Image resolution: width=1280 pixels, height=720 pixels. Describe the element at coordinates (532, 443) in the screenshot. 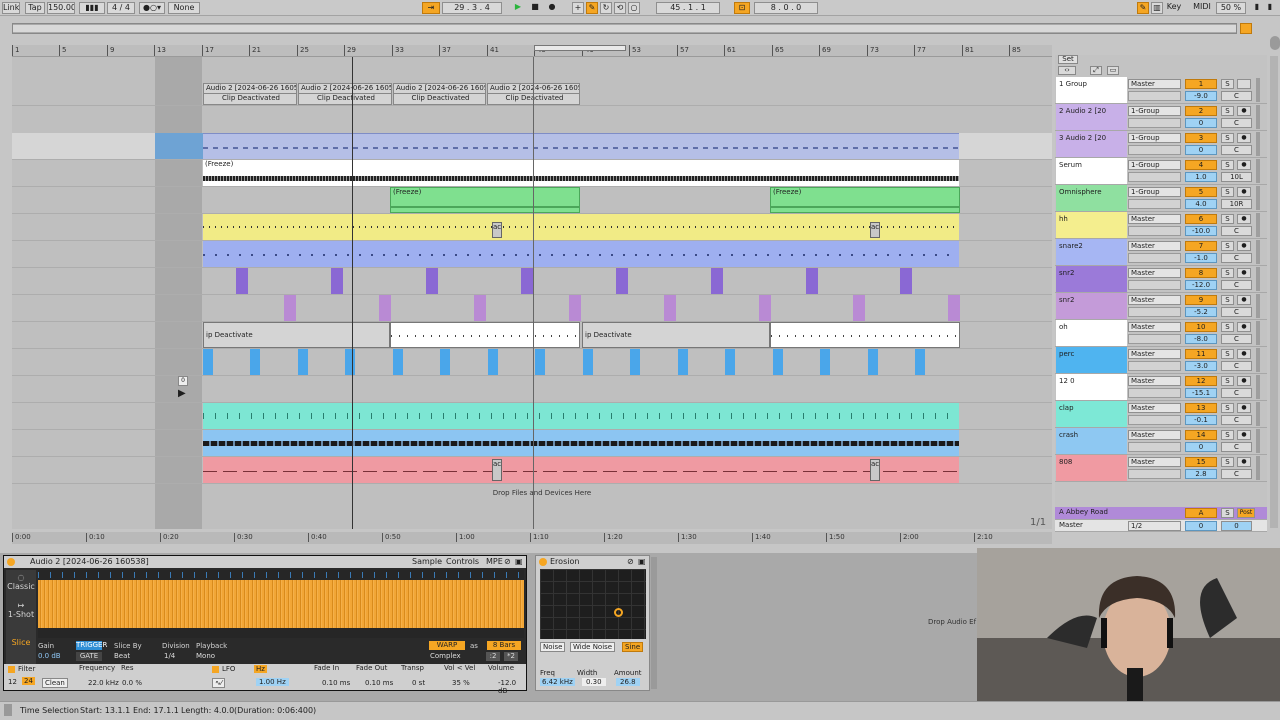

I see `track-lane-crash` at that location.